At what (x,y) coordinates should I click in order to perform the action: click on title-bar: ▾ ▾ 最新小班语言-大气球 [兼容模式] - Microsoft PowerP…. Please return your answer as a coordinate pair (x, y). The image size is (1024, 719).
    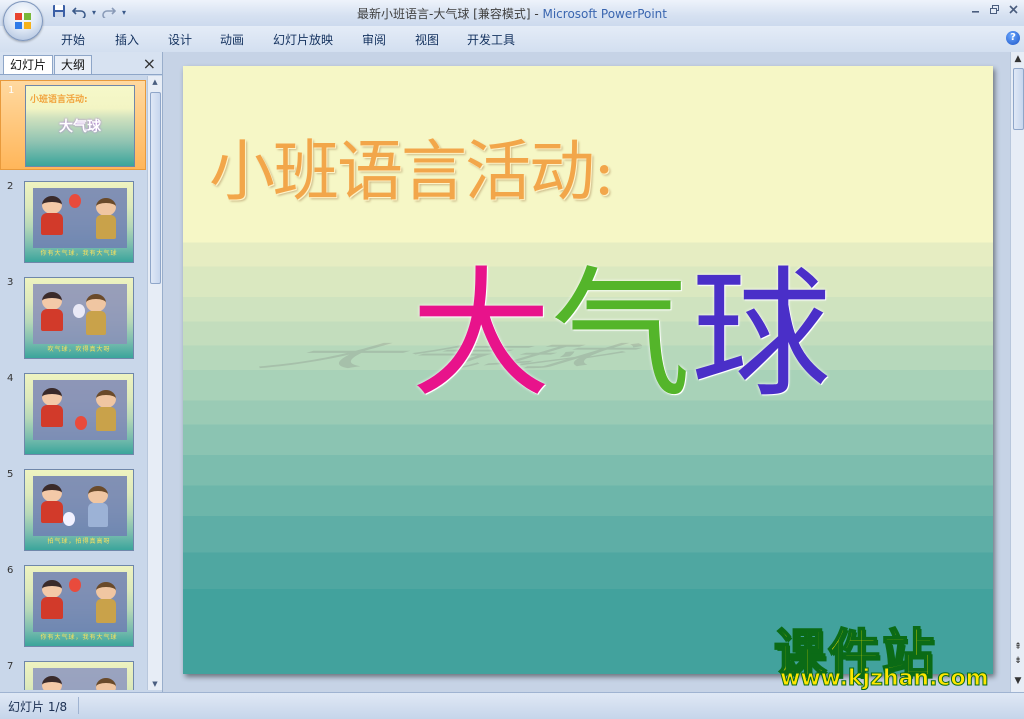
    Looking at the image, I should click on (512, 13).